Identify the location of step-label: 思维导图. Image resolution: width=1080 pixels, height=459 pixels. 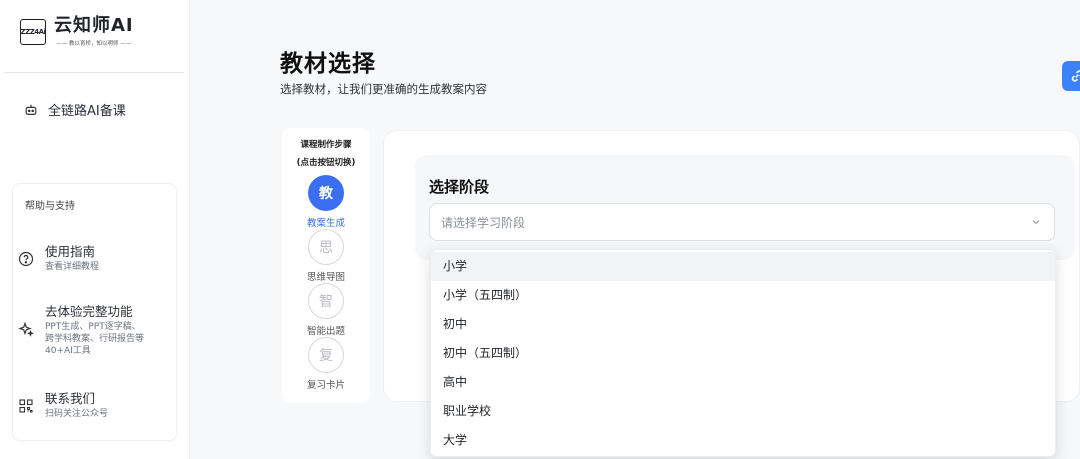
(325, 277).